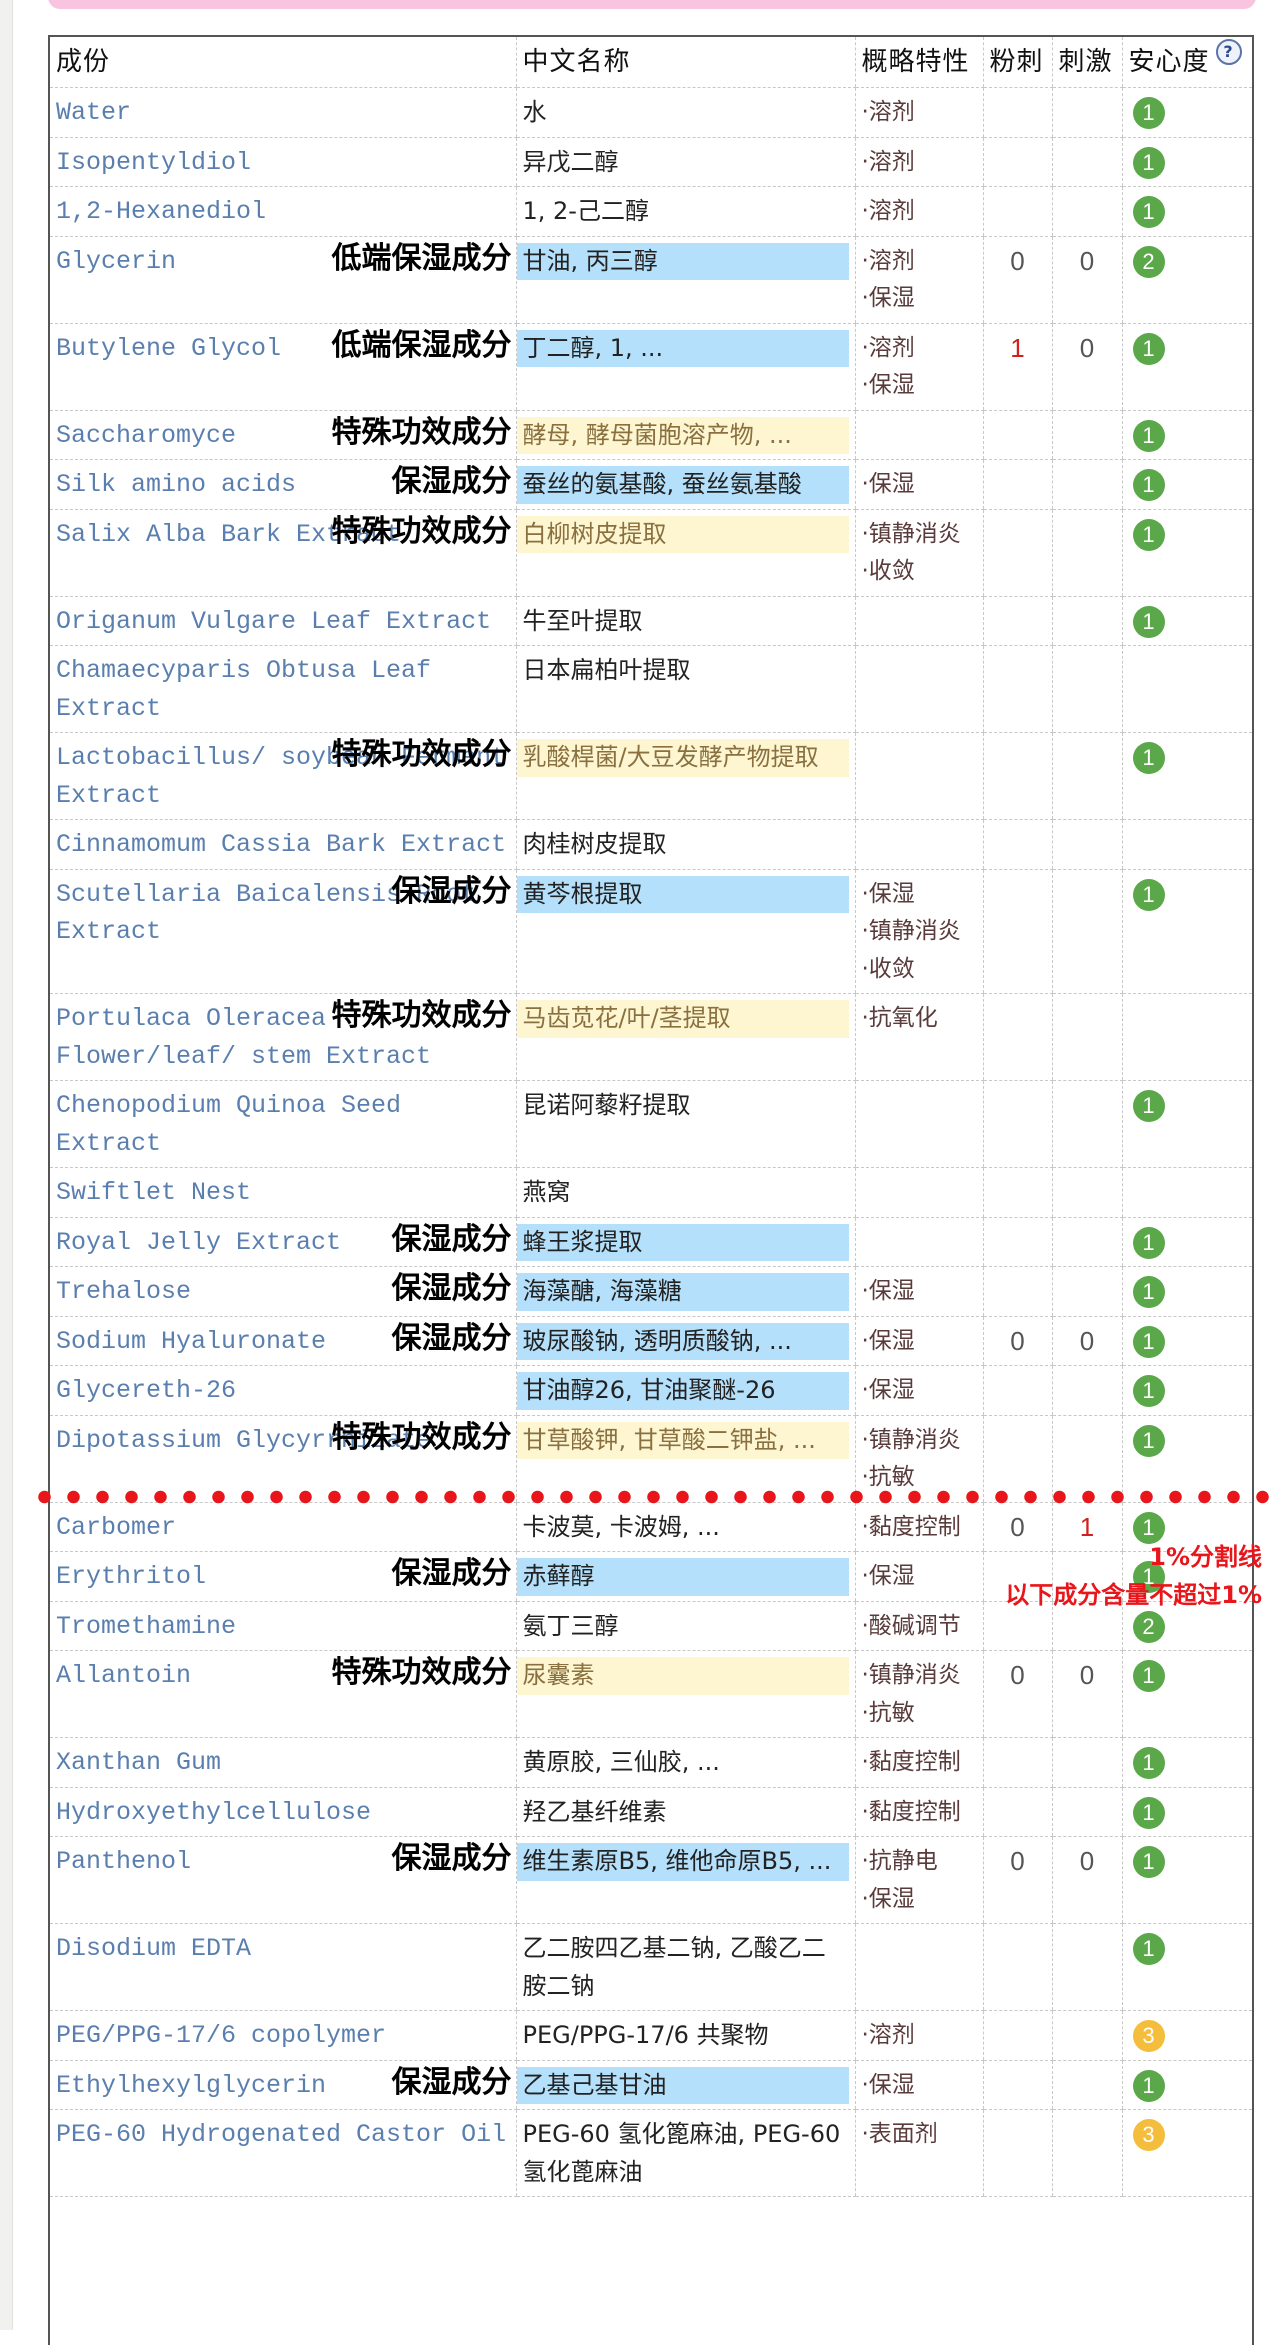 The height and width of the screenshot is (2345, 1276). What do you see at coordinates (228, 1124) in the screenshot?
I see `ingredient-link: Chenopodium Quinoa Seed Extract` at bounding box center [228, 1124].